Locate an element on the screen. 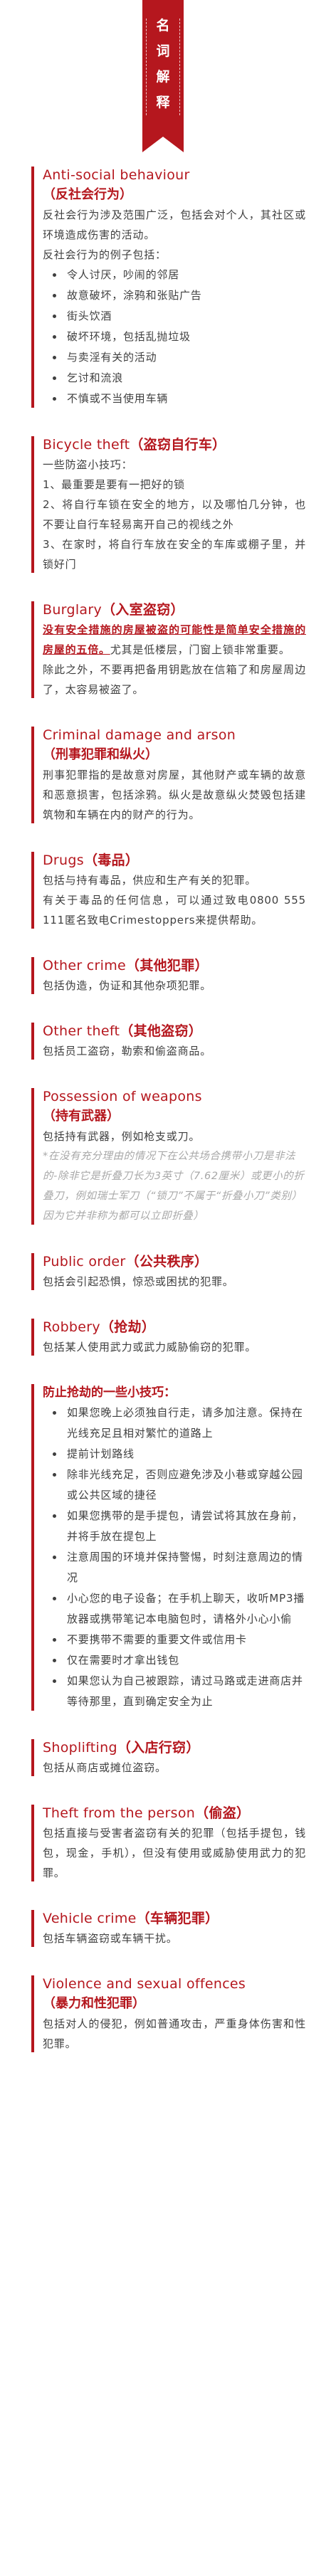 This screenshot has width=326, height=2576. section-desc: 包括员工盗窃，勒索和偷盗商品。 is located at coordinates (128, 1051).